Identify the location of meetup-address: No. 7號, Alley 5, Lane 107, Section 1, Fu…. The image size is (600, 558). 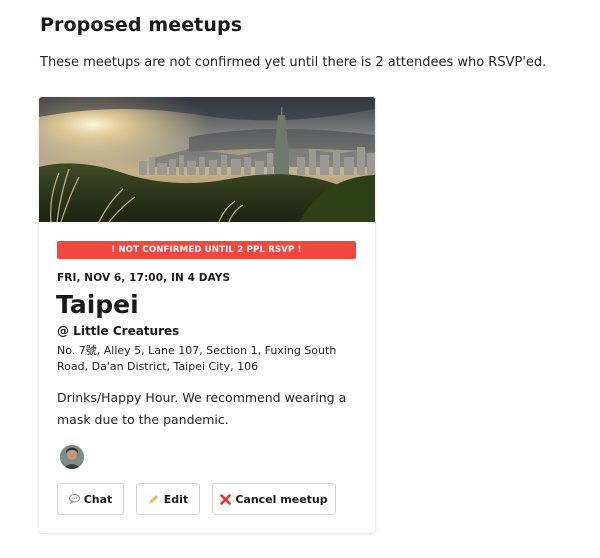
(197, 358).